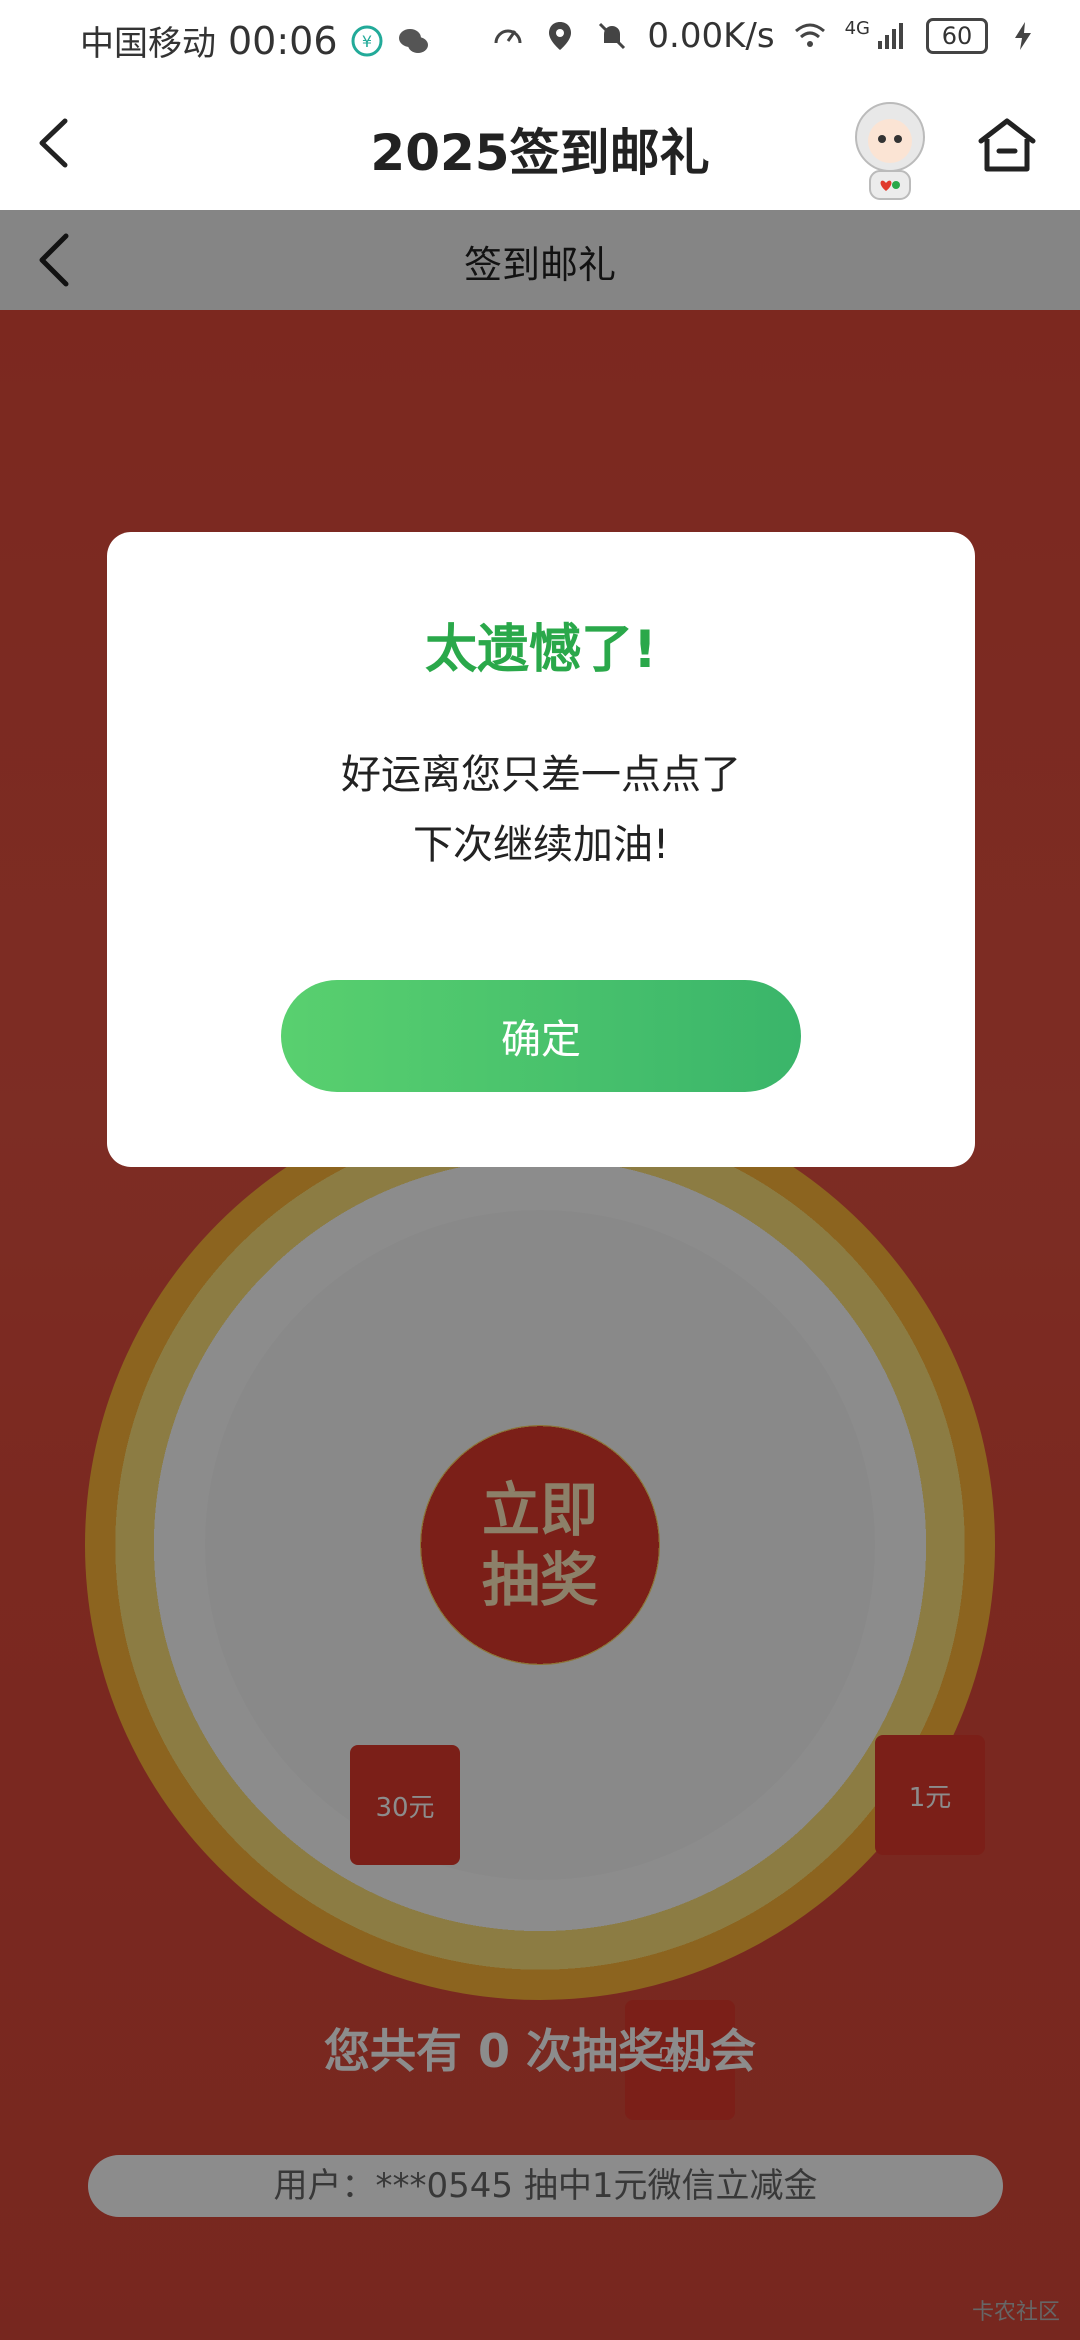 The height and width of the screenshot is (2340, 1080). What do you see at coordinates (809, 35) in the screenshot?
I see `wifi-icon` at bounding box center [809, 35].